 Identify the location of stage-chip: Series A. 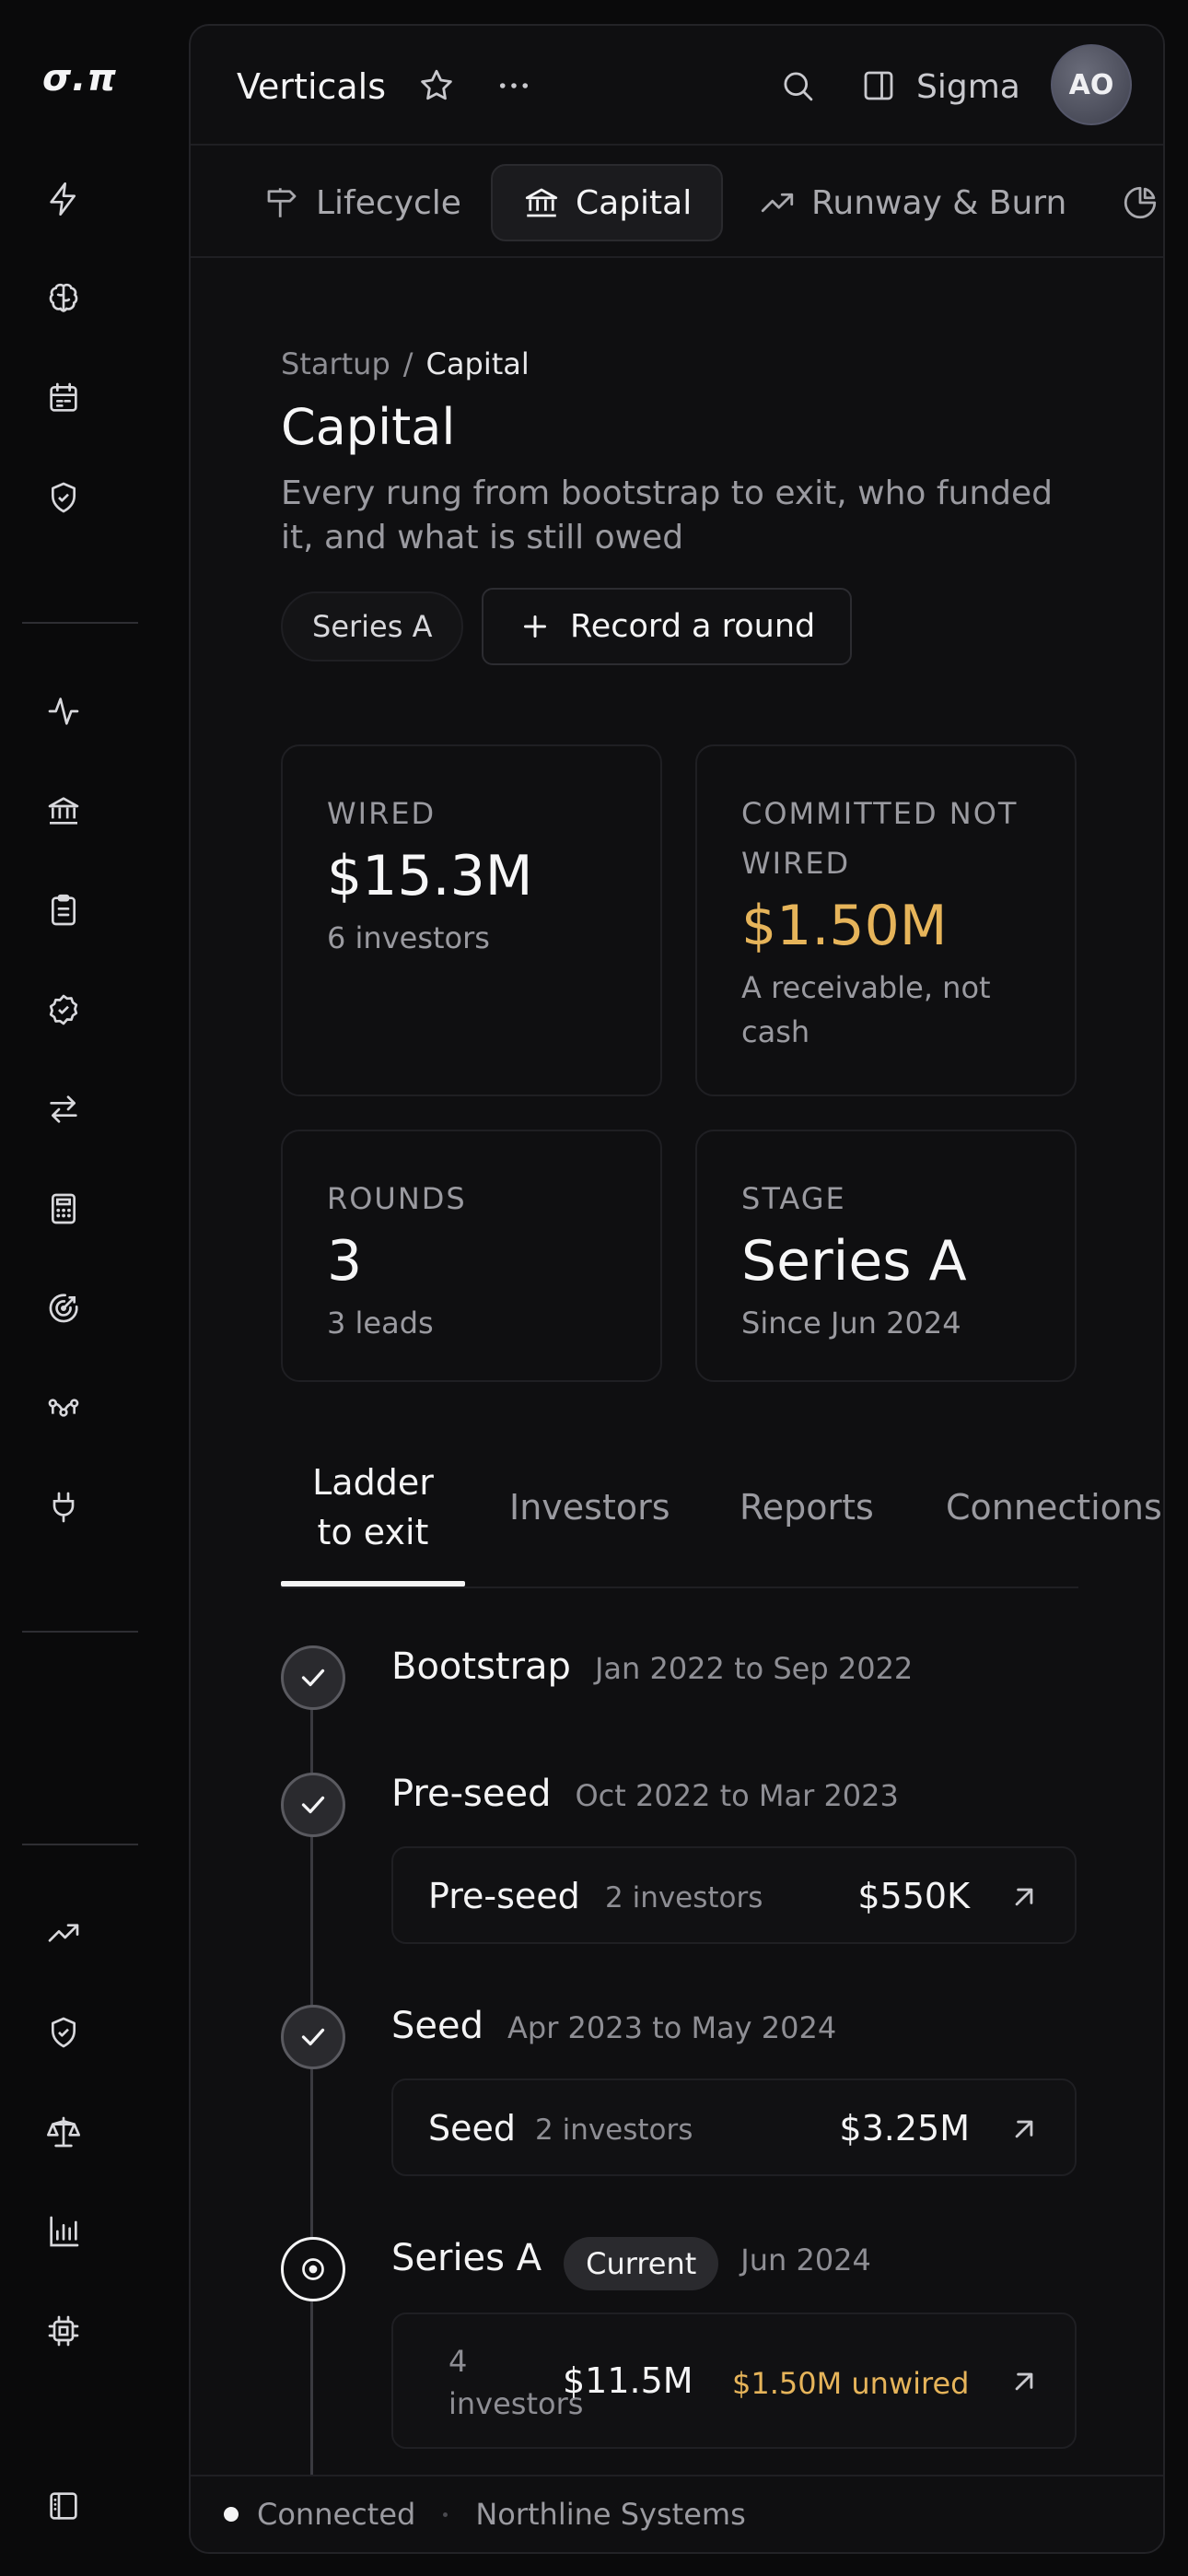
(372, 626).